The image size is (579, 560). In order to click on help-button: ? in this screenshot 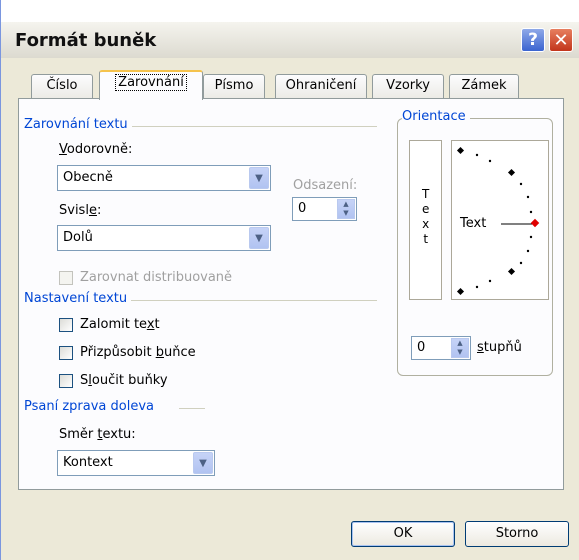, I will do `click(533, 40)`.